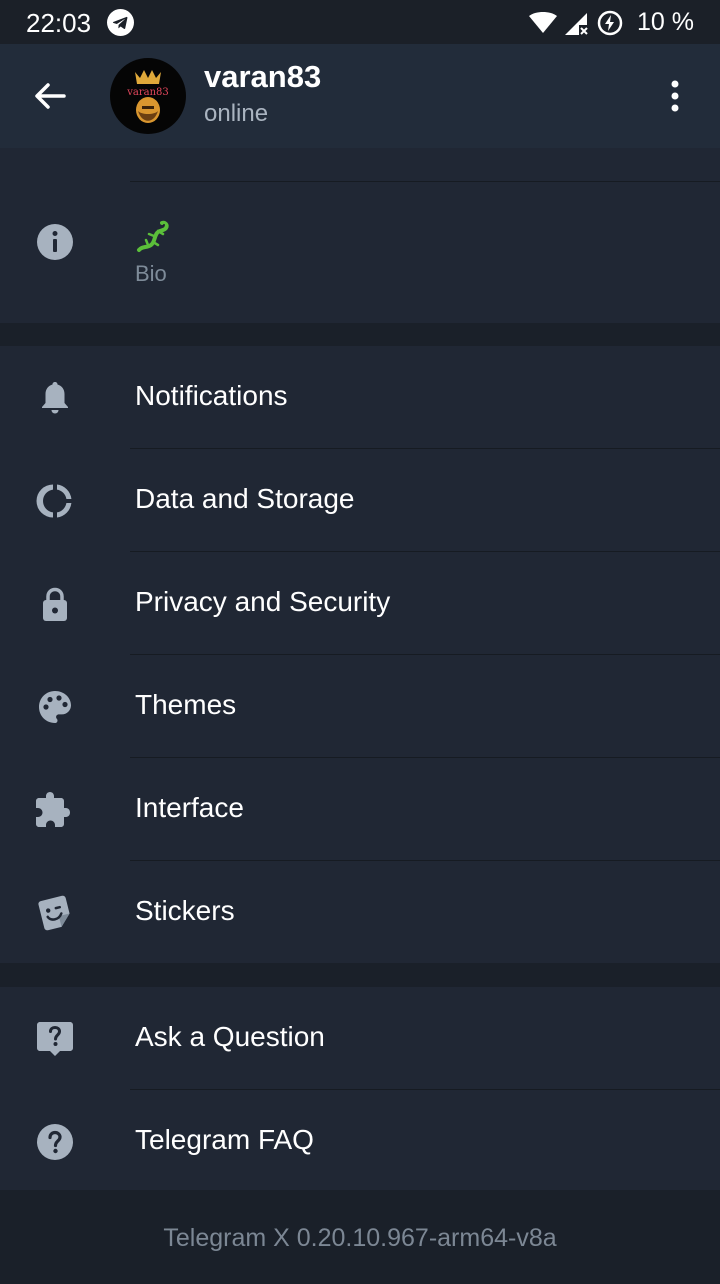  I want to click on menu-item-telegram-faq: Telegram FAQ, so click(360, 1141).